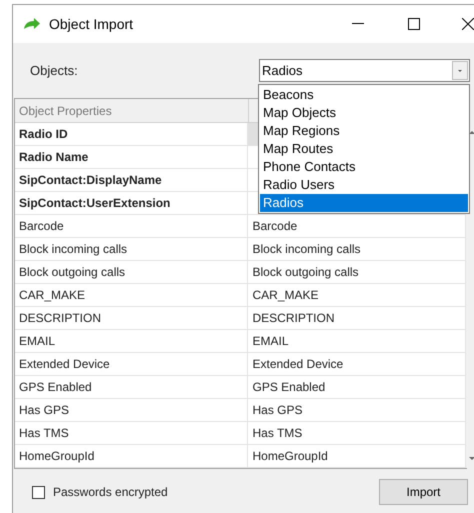 This screenshot has height=513, width=474. Describe the element at coordinates (364, 167) in the screenshot. I see `dropdown-option: Phone Contacts` at that location.